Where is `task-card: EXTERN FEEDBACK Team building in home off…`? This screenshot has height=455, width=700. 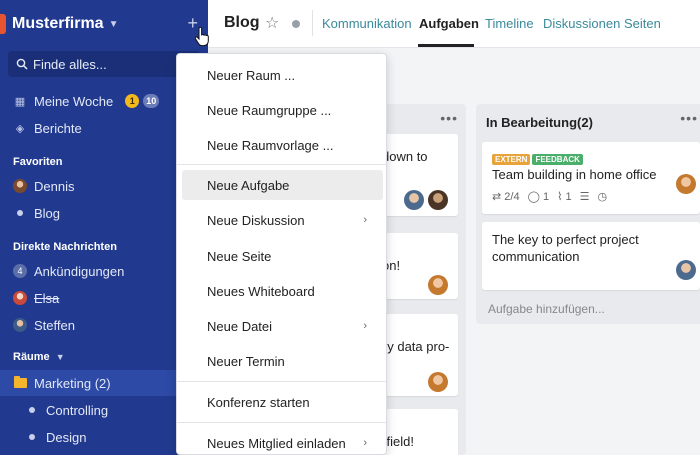
task-card: EXTERN FEEDBACK Team building in home off… is located at coordinates (591, 178).